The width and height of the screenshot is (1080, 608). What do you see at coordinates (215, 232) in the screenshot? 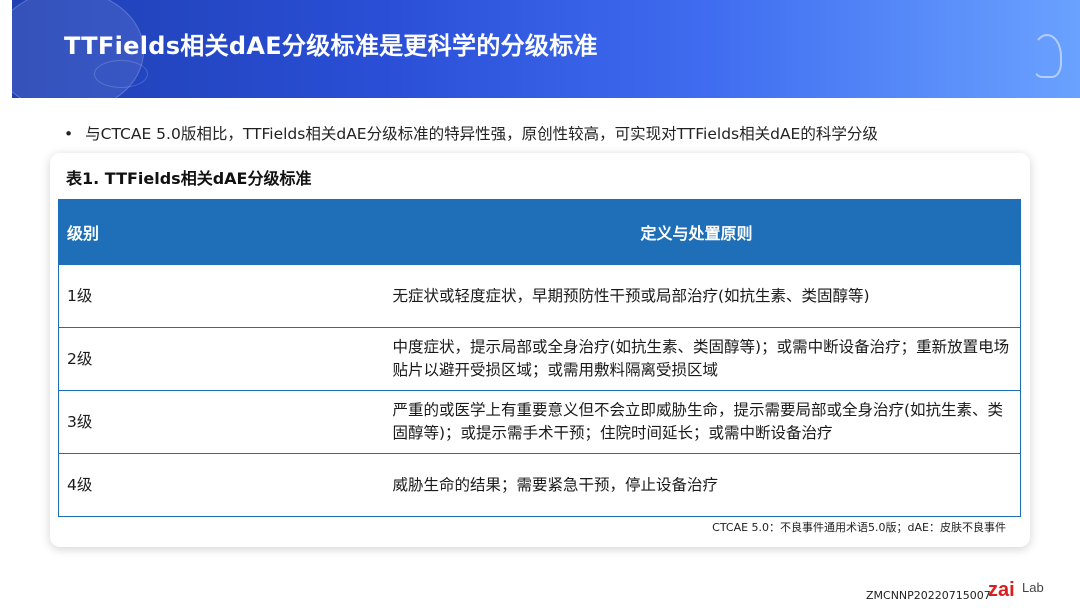
I see `header-grade: 级别` at bounding box center [215, 232].